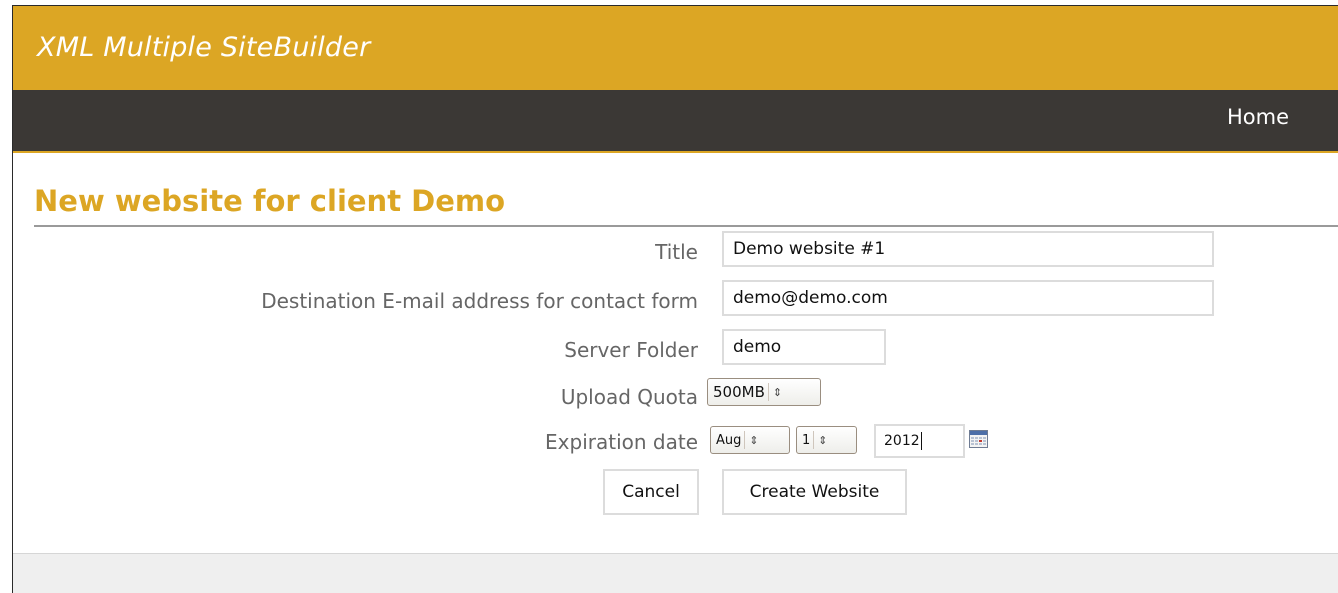  I want to click on expiration-month-select: Aug ⇕, so click(750, 440).